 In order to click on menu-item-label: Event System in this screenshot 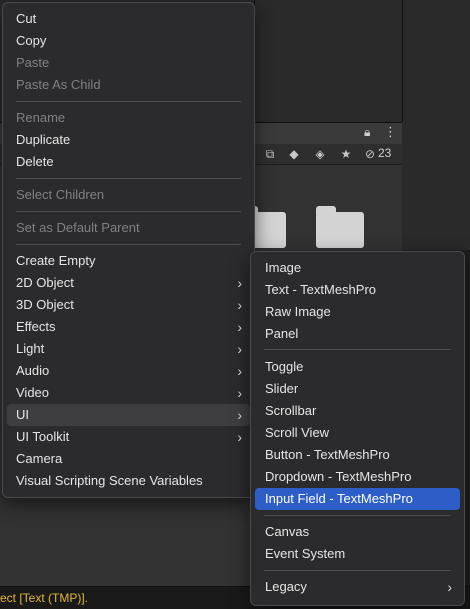, I will do `click(305, 553)`.